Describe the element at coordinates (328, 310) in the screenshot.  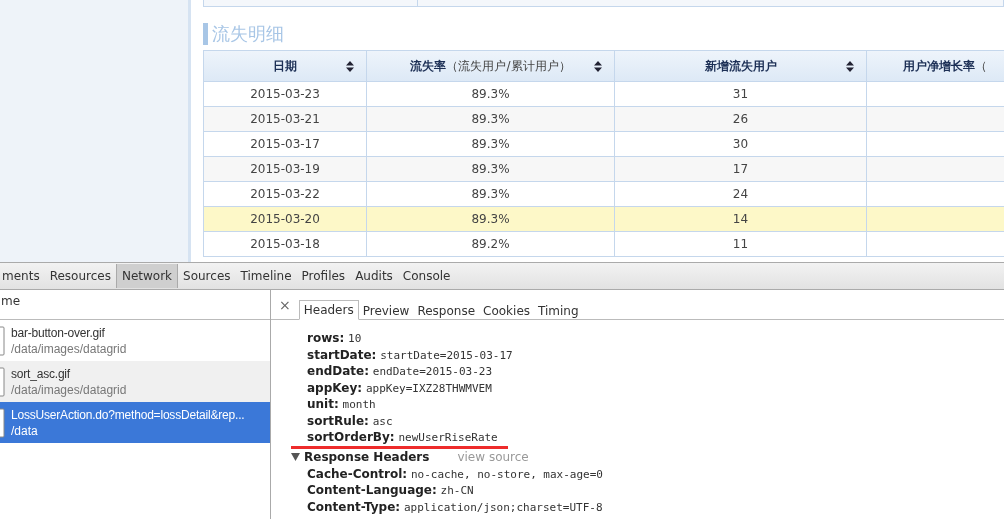
I see `detail-tab: Headers` at that location.